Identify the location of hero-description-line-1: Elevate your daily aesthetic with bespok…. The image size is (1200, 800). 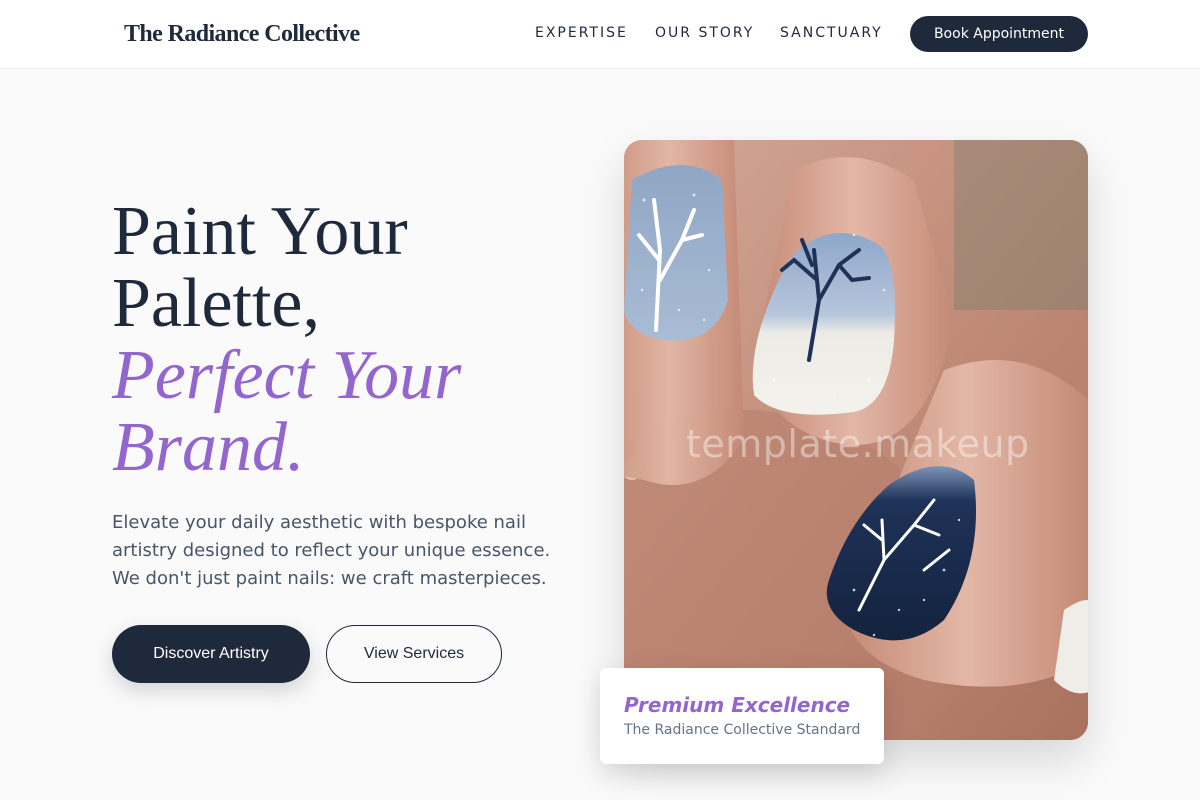
(319, 522).